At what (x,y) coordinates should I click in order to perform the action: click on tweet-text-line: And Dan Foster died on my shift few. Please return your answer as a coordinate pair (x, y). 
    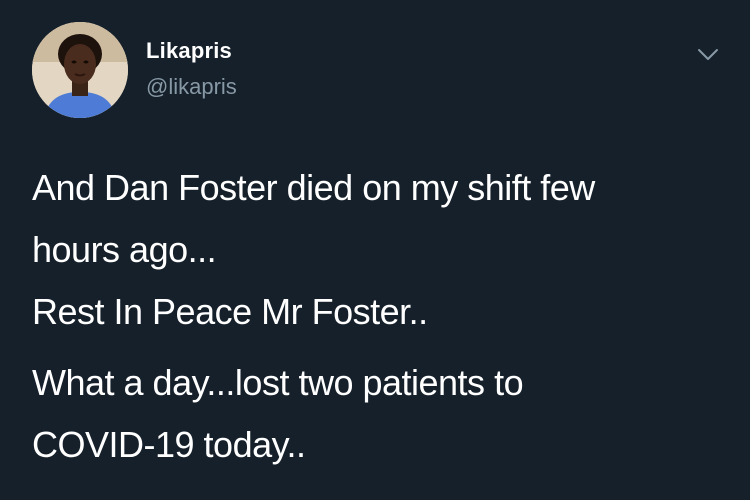
    Looking at the image, I should click on (313, 187).